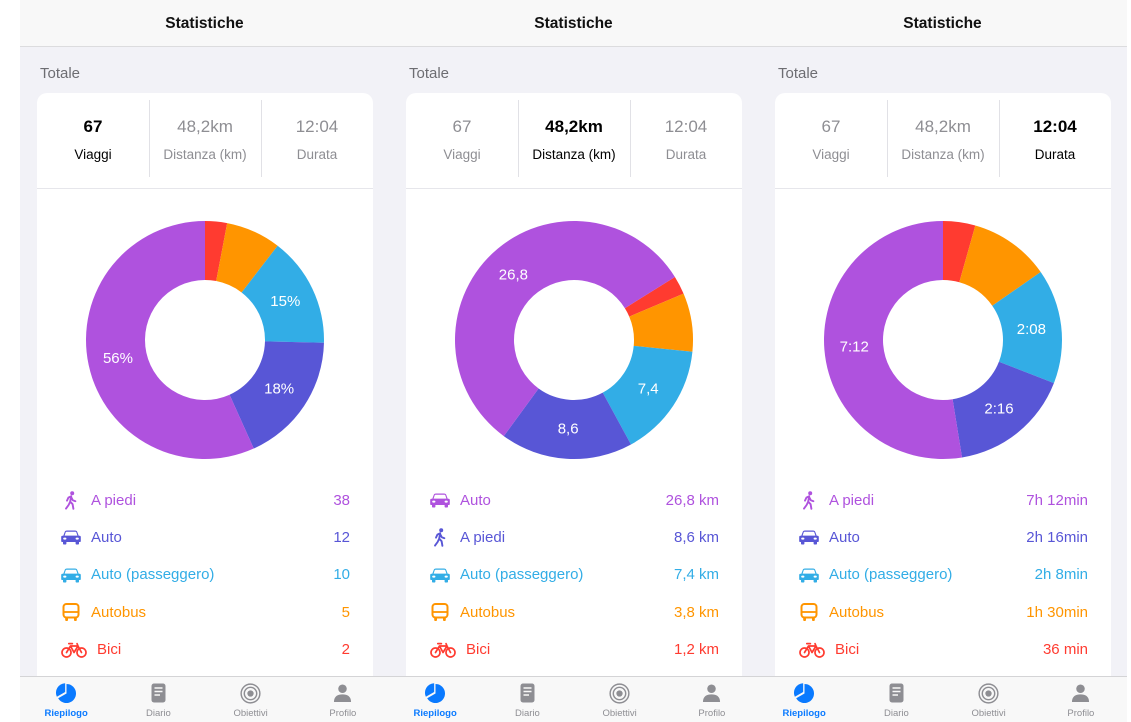 The image size is (1131, 722). What do you see at coordinates (462, 126) in the screenshot?
I see `segment-value: 67` at bounding box center [462, 126].